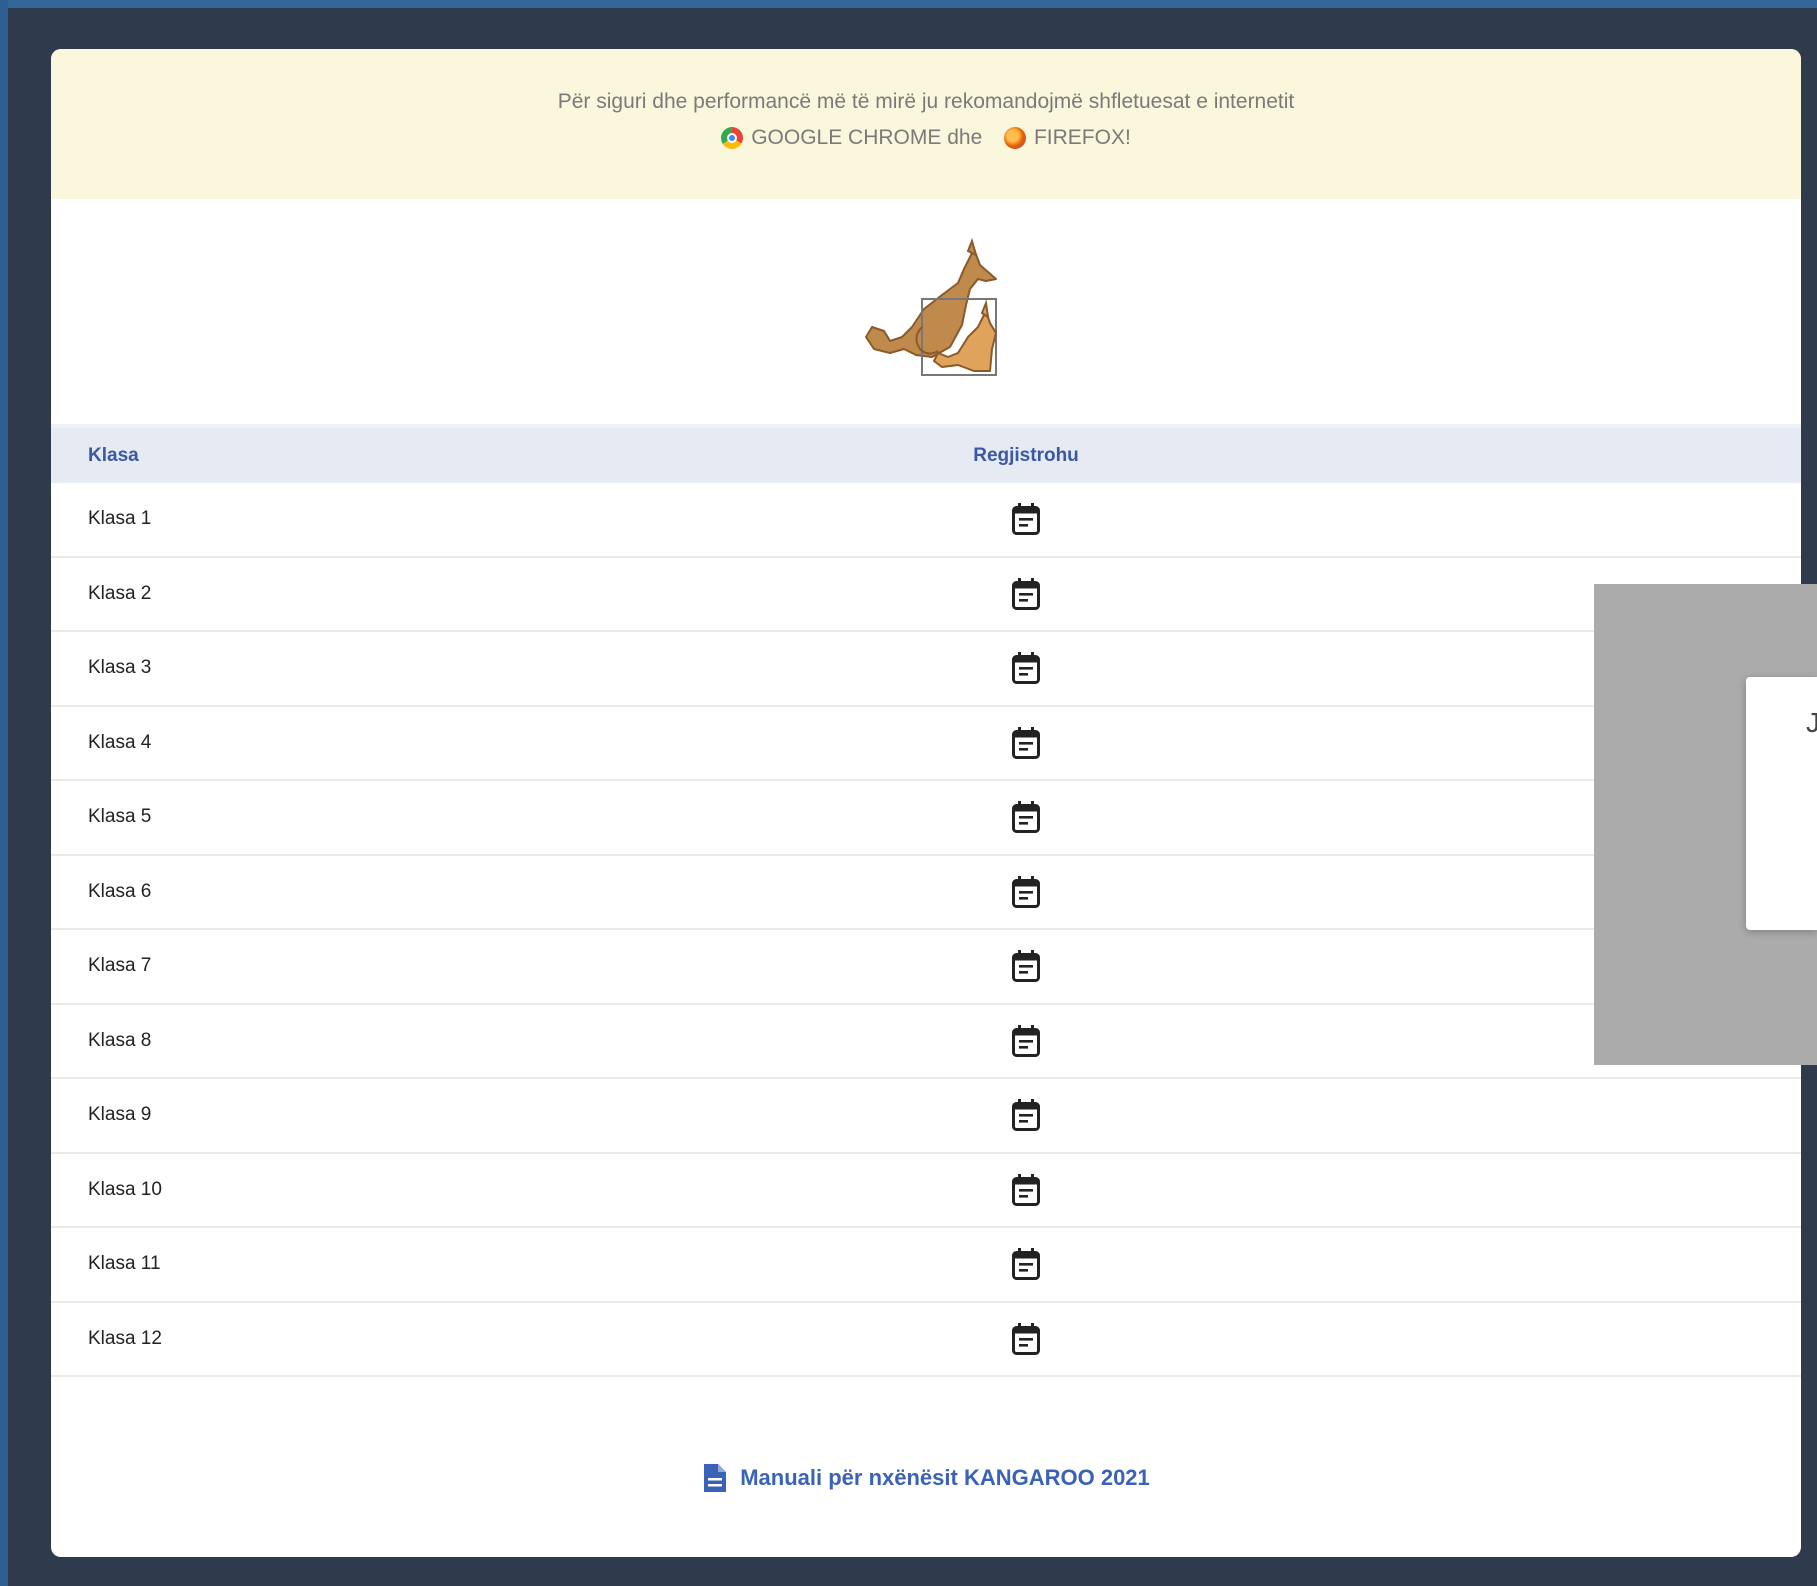 This screenshot has width=1817, height=1586. Describe the element at coordinates (1082, 137) in the screenshot. I see `firefox-label: FIREFOX!` at that location.